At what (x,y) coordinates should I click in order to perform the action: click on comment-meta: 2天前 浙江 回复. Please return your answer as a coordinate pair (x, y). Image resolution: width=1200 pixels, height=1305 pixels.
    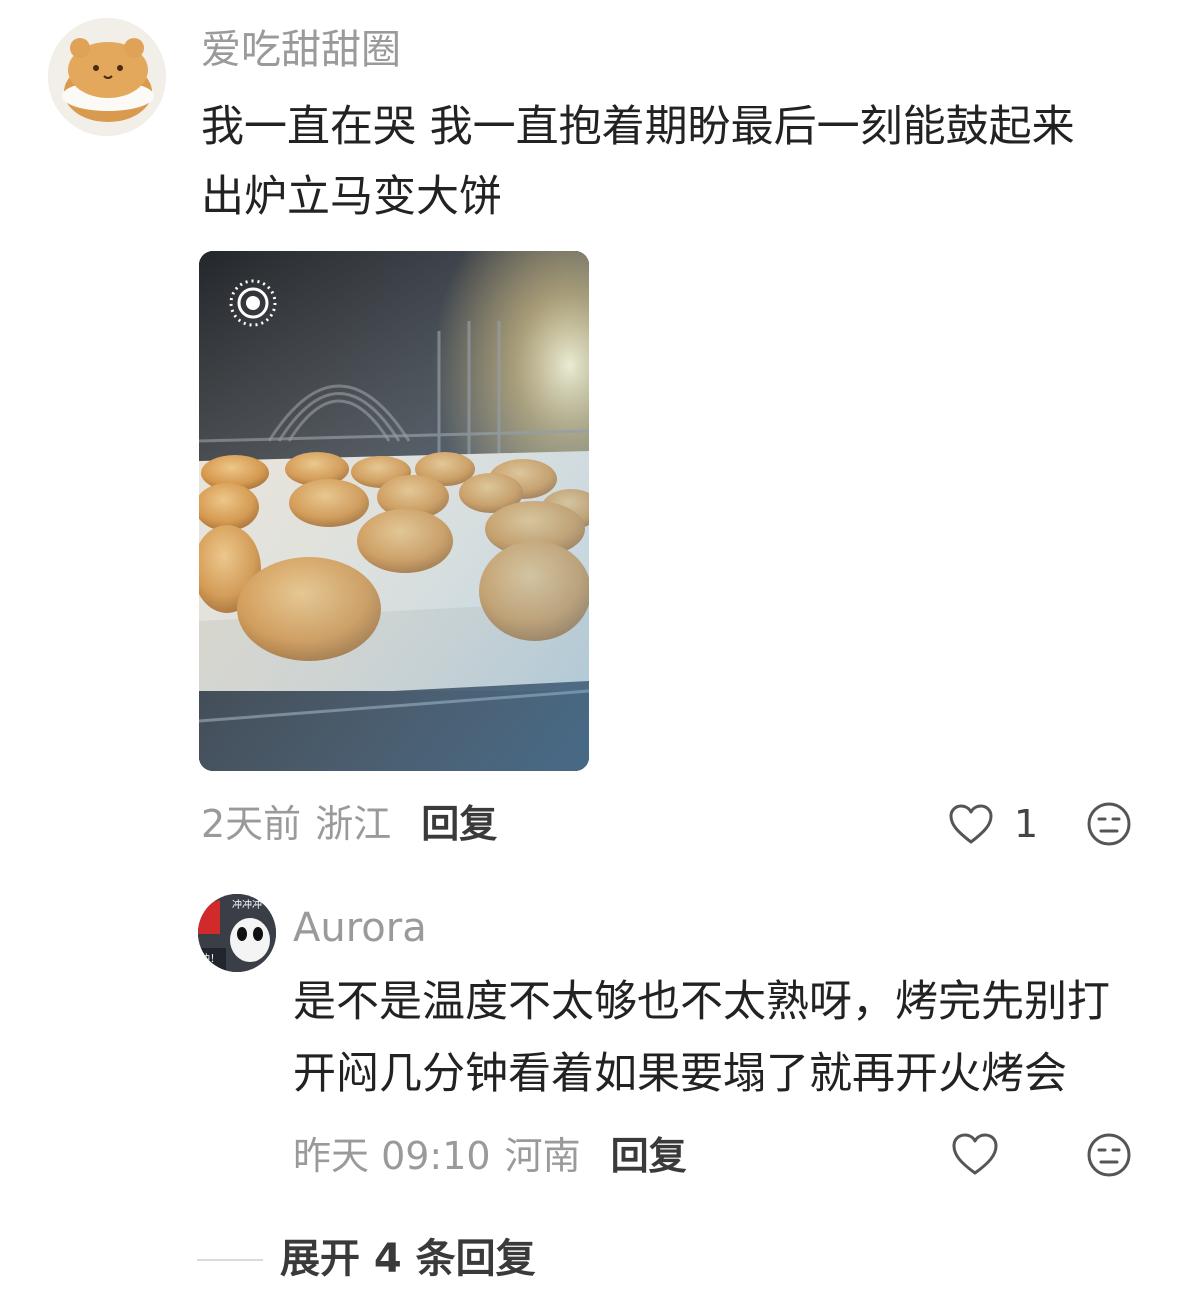
    Looking at the image, I should click on (349, 824).